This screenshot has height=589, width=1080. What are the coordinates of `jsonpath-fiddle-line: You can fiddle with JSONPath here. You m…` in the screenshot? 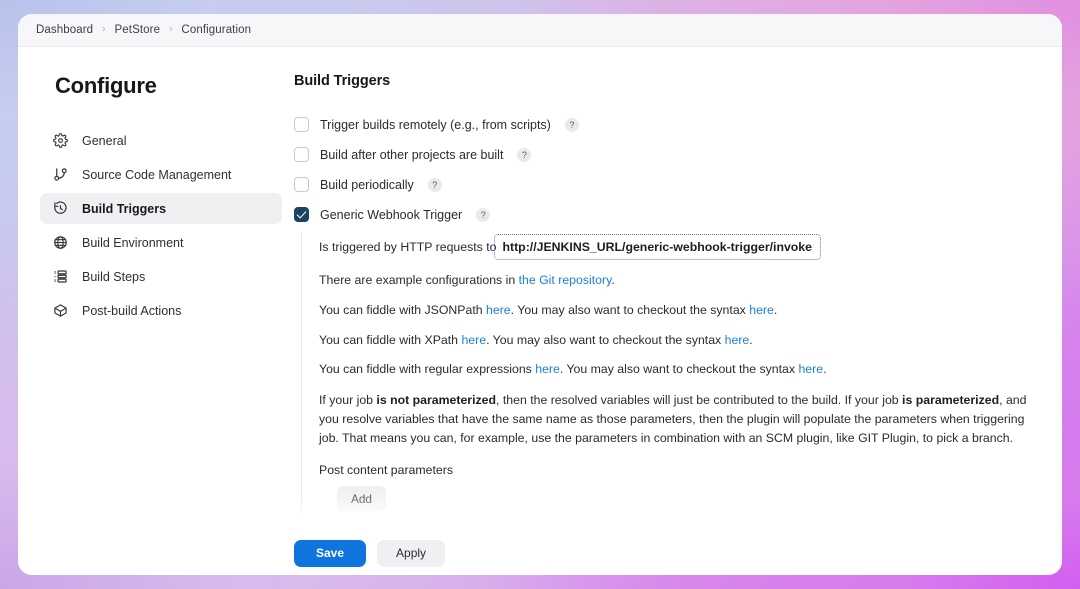 It's located at (675, 311).